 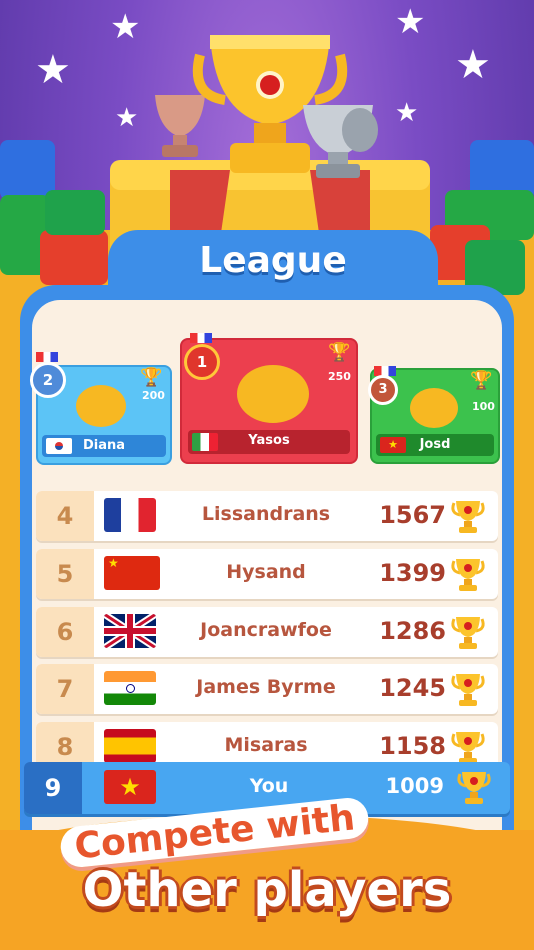 I want to click on rank-number: 6, so click(x=65, y=632).